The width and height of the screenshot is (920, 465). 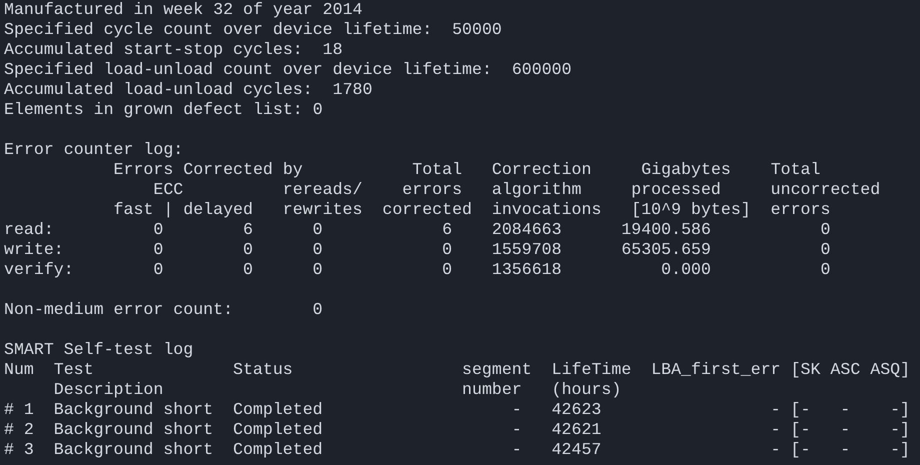 I want to click on column-header: Num, so click(x=19, y=370).